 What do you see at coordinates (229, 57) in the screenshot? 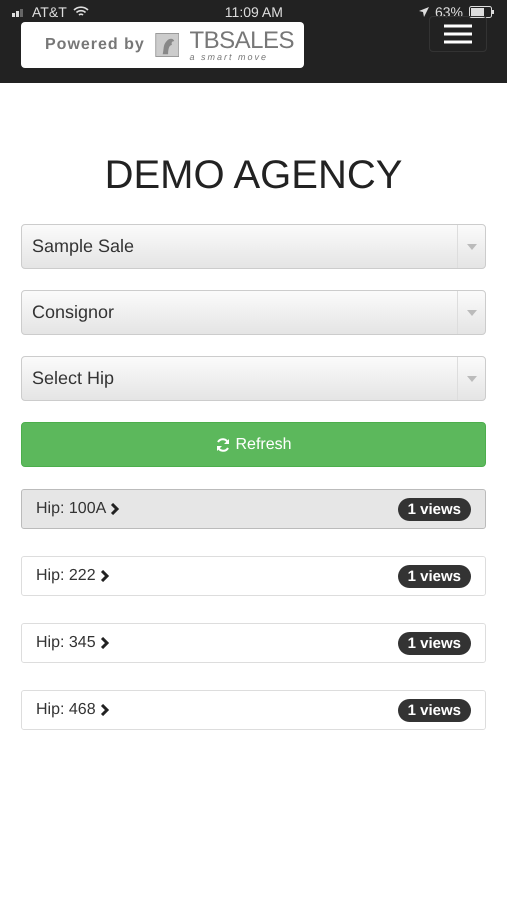
I see `logo-tagline: a smart move` at bounding box center [229, 57].